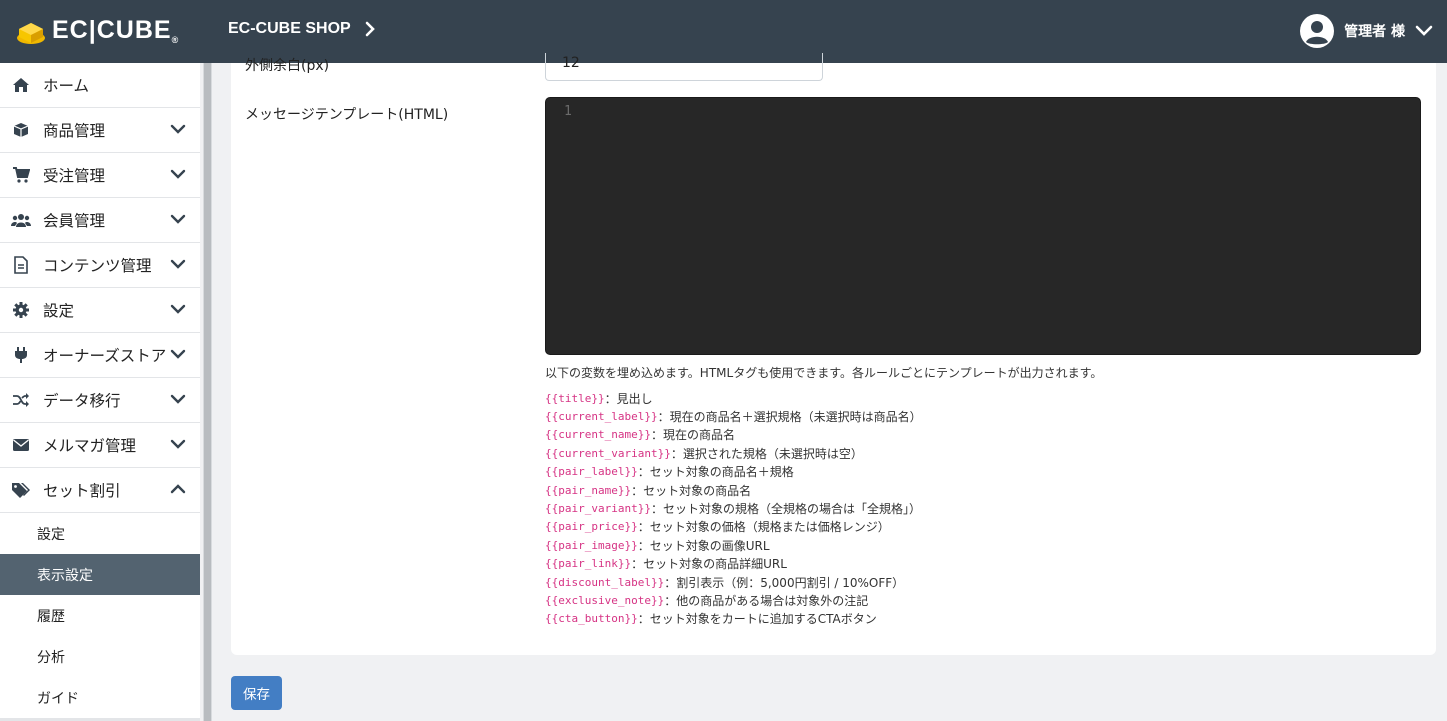 The image size is (1447, 721). I want to click on sidebar-item-contents: コンテンツ管理, so click(100, 265).